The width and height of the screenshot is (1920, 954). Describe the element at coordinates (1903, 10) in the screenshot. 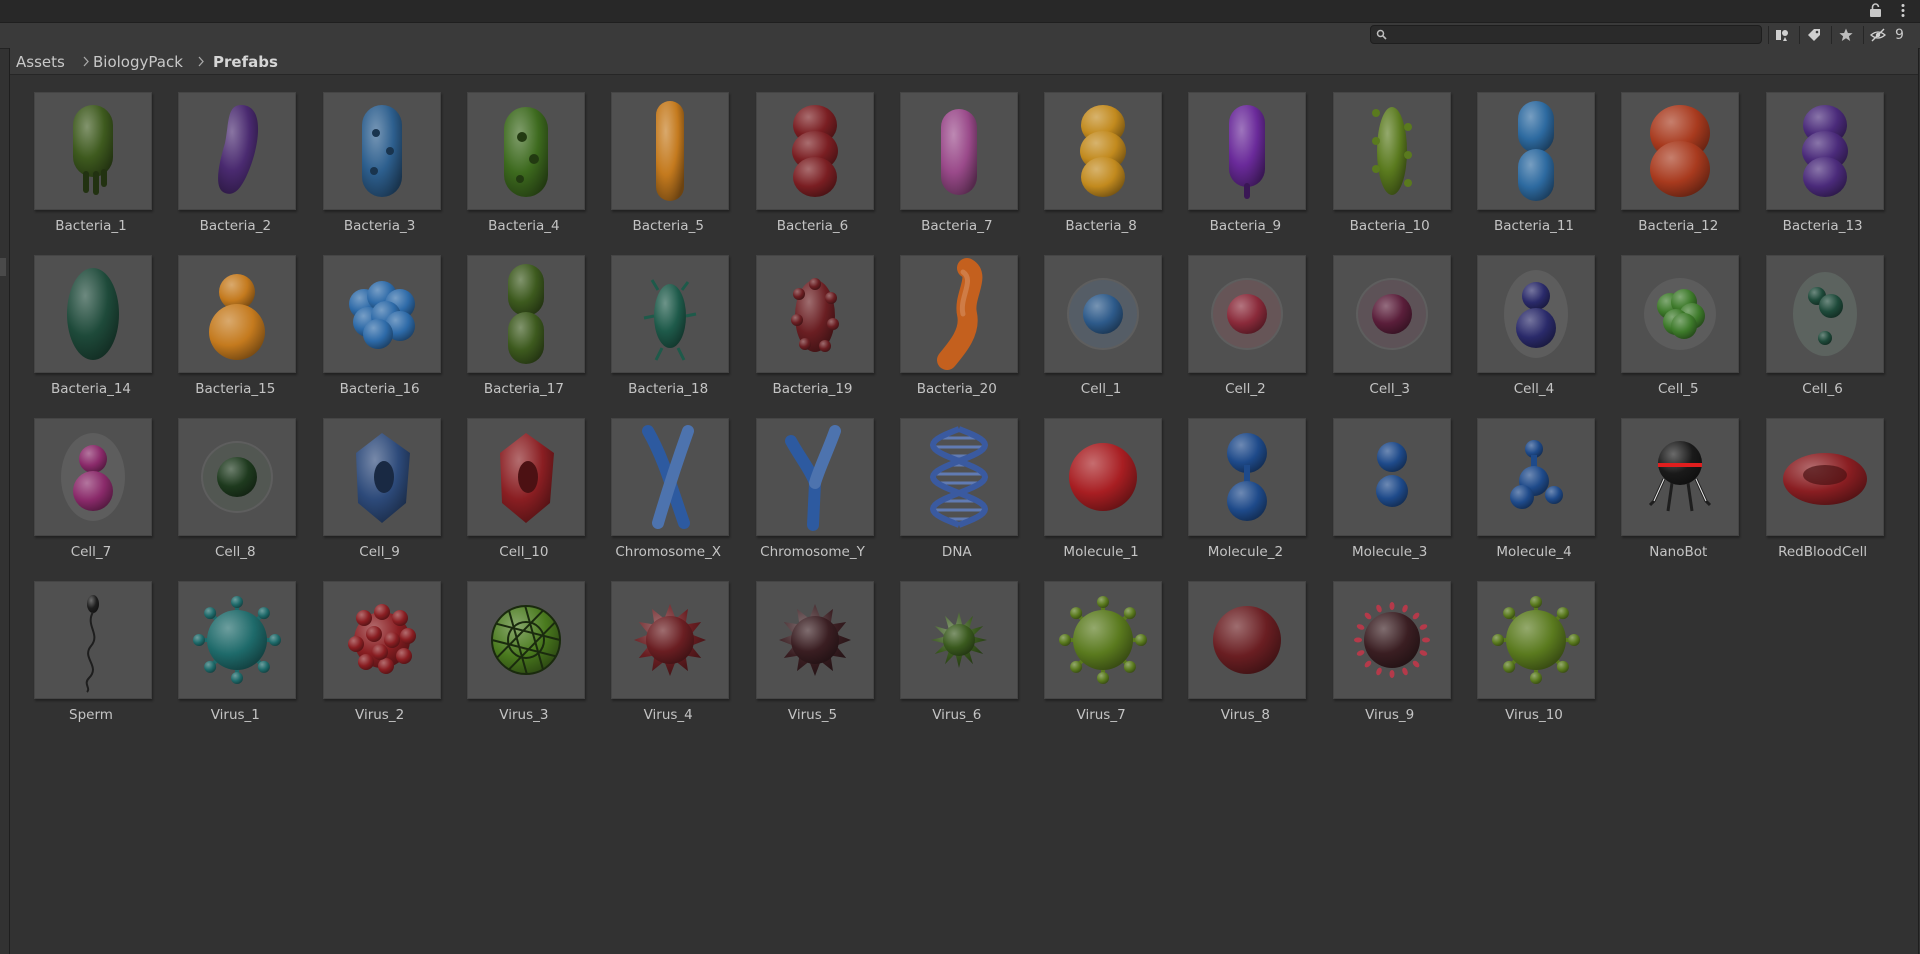

I see `more-icon` at that location.